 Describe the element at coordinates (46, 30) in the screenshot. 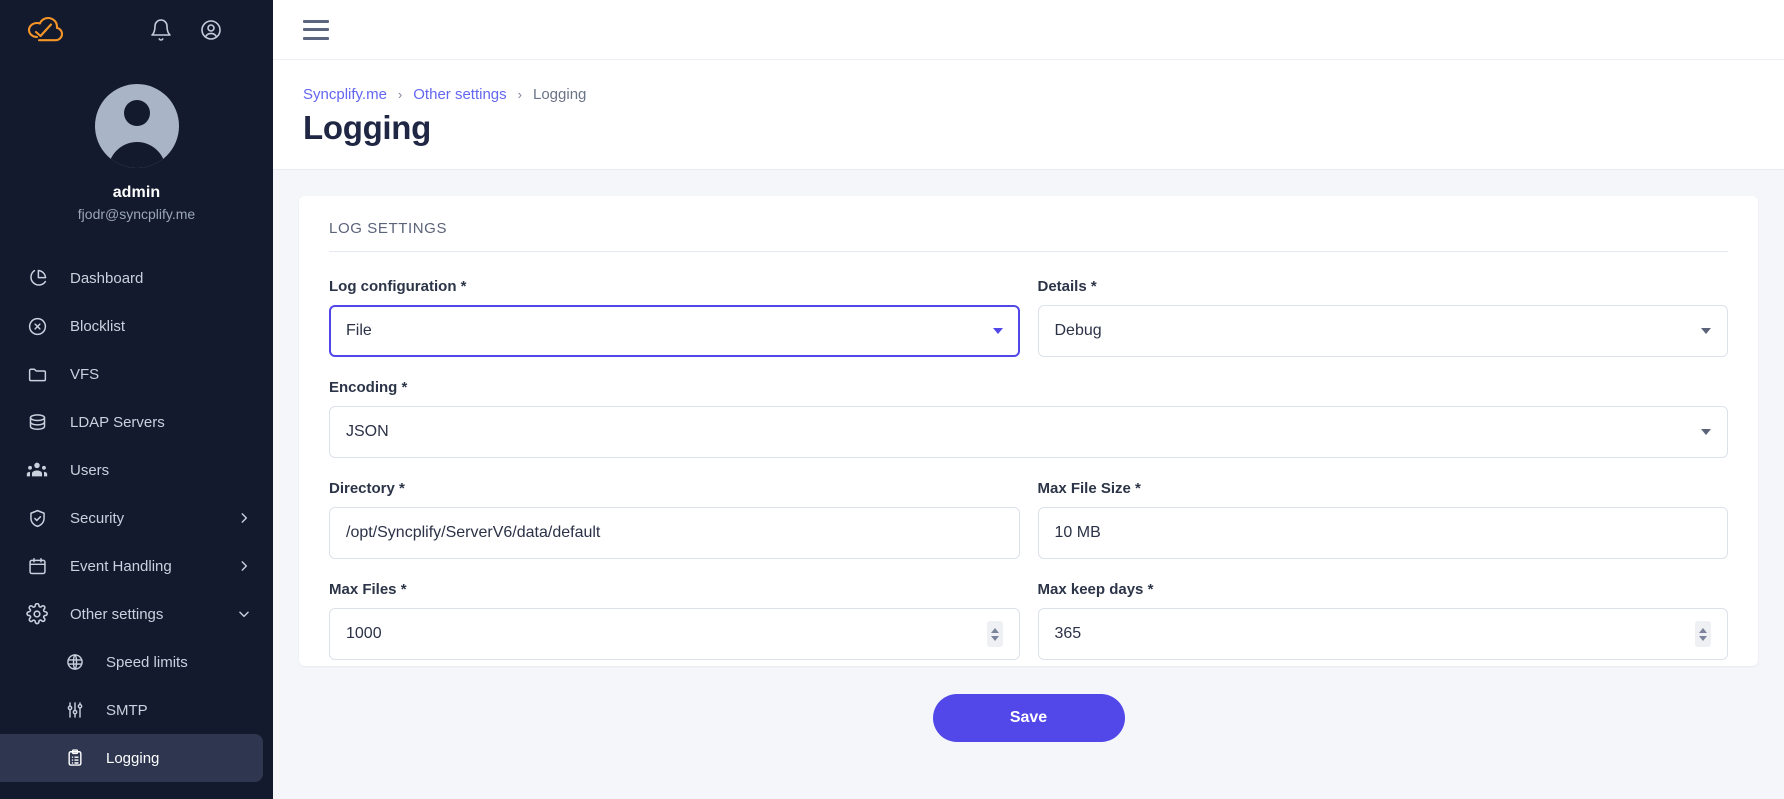

I see `syncplify-cloud-logo-icon` at that location.